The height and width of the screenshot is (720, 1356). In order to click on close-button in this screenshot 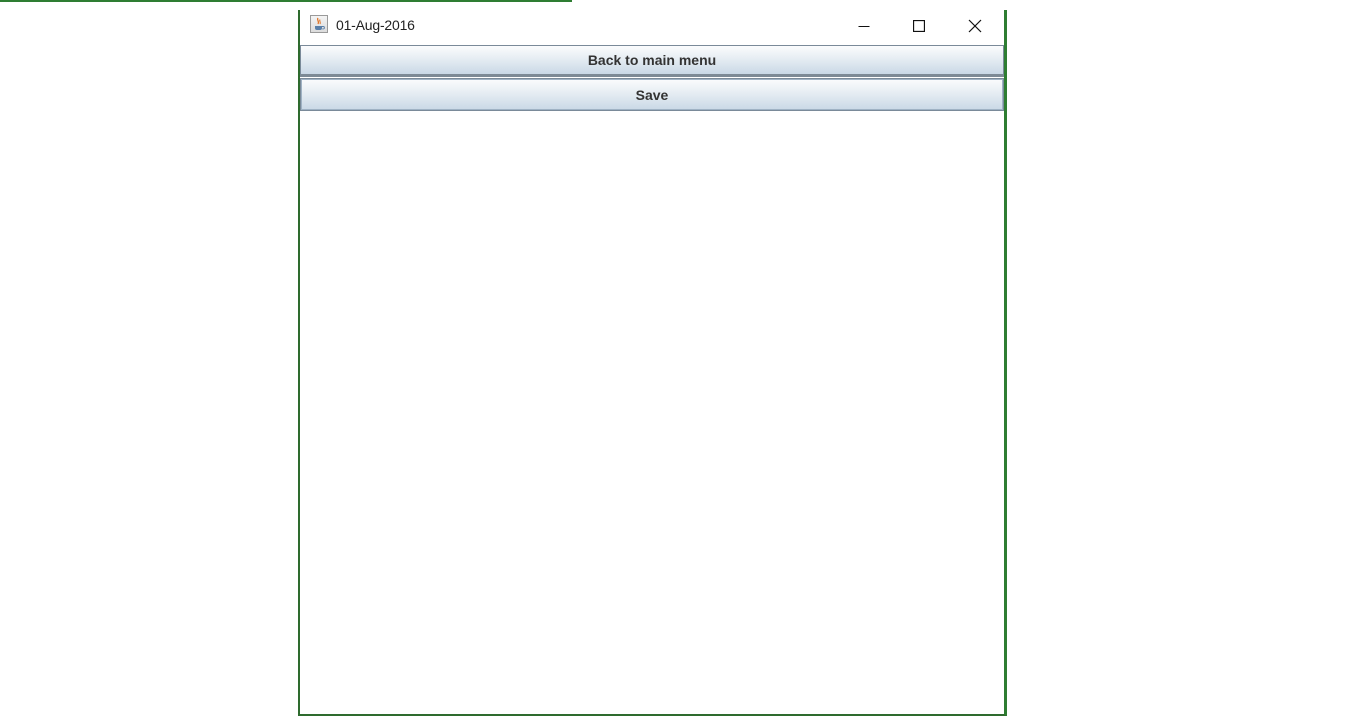, I will do `click(975, 26)`.